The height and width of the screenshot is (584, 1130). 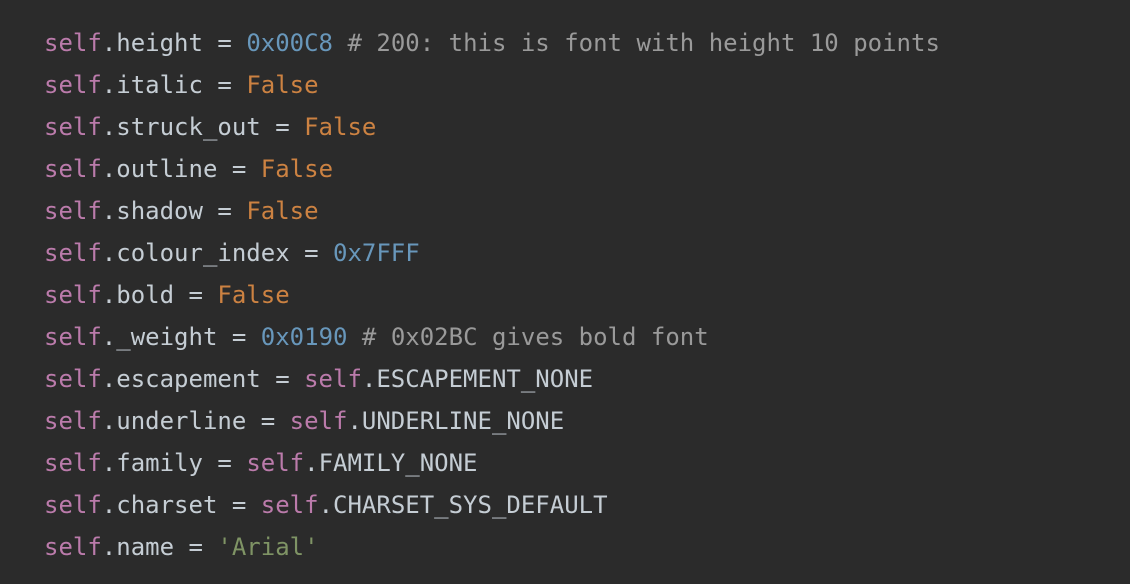 What do you see at coordinates (587, 295) in the screenshot?
I see `line-bold: self.bold = False` at bounding box center [587, 295].